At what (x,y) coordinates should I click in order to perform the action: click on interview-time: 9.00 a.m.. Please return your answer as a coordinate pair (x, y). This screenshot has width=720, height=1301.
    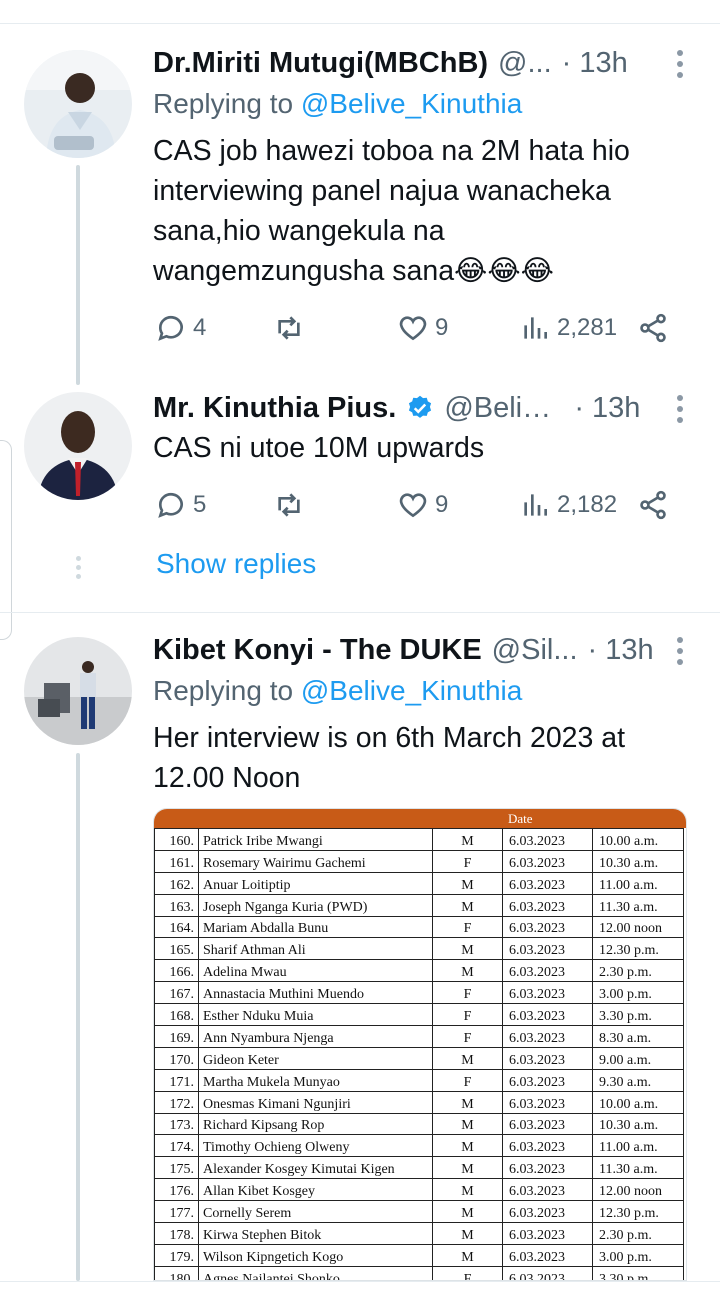
    Looking at the image, I should click on (638, 1058).